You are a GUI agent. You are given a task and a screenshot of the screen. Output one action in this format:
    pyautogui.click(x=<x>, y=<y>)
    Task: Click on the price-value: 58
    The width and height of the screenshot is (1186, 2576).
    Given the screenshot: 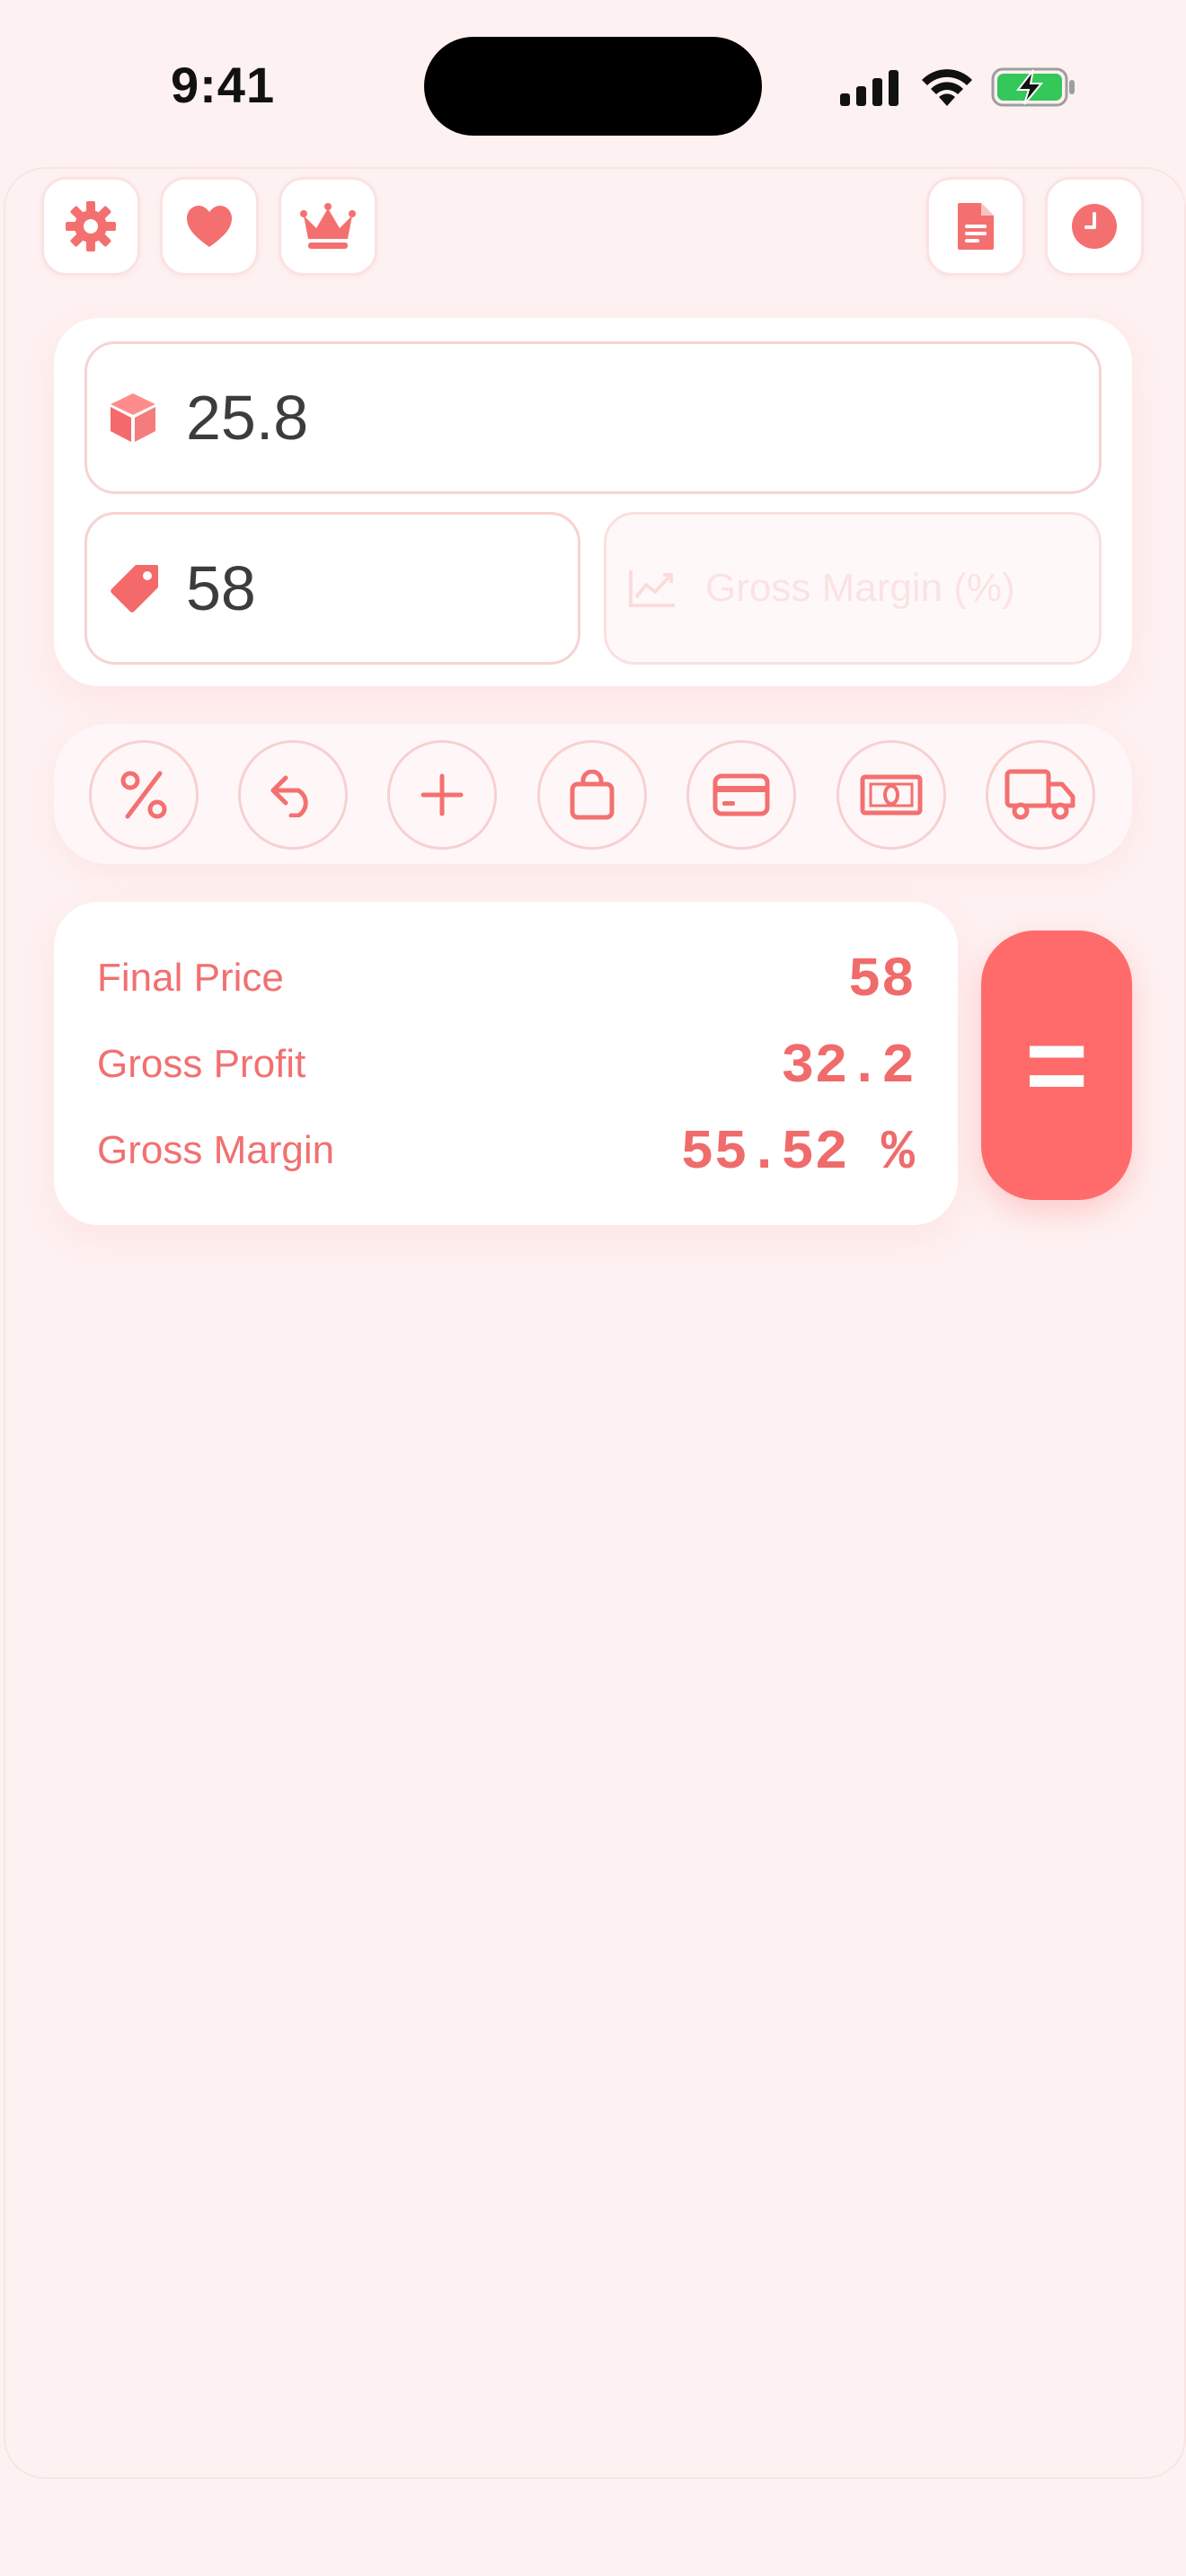 What is the action you would take?
    pyautogui.click(x=221, y=588)
    